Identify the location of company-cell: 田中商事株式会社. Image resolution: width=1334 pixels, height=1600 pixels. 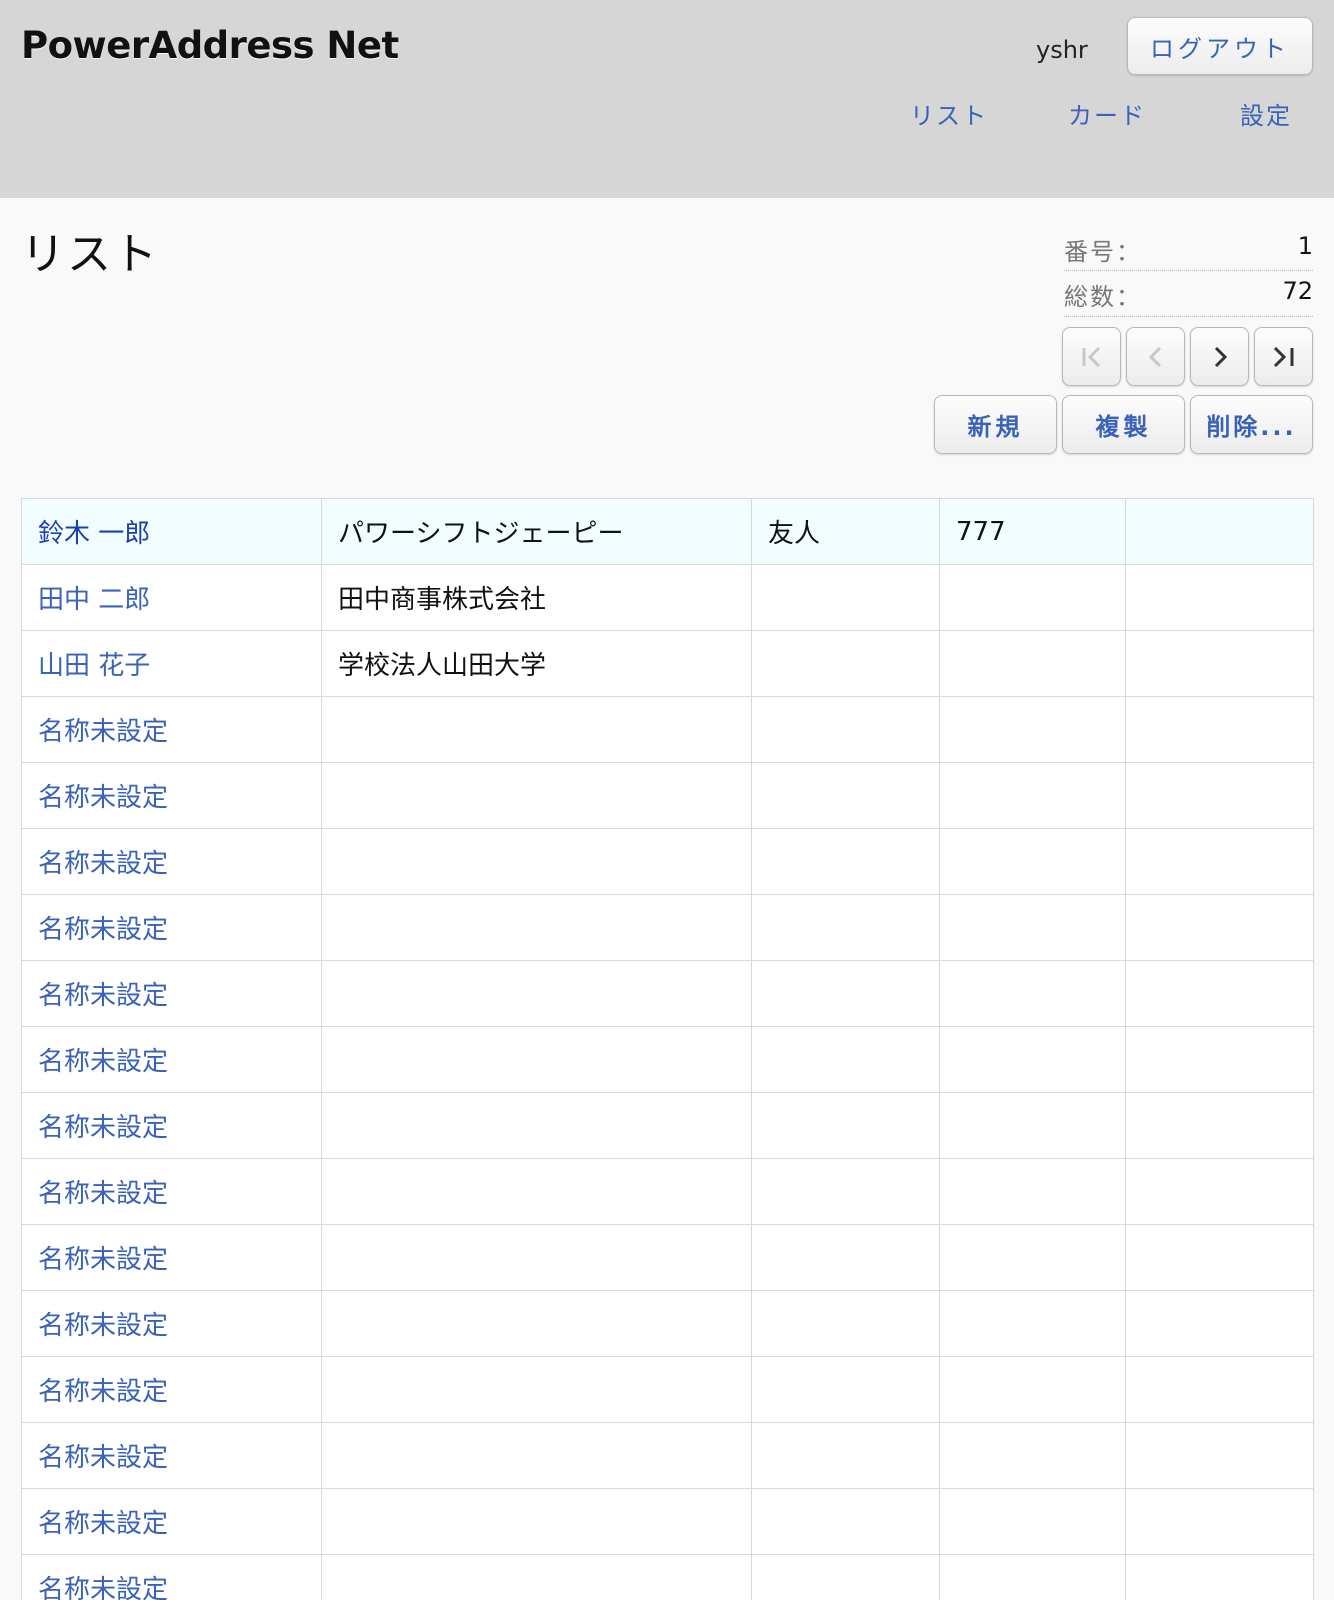
(536, 597).